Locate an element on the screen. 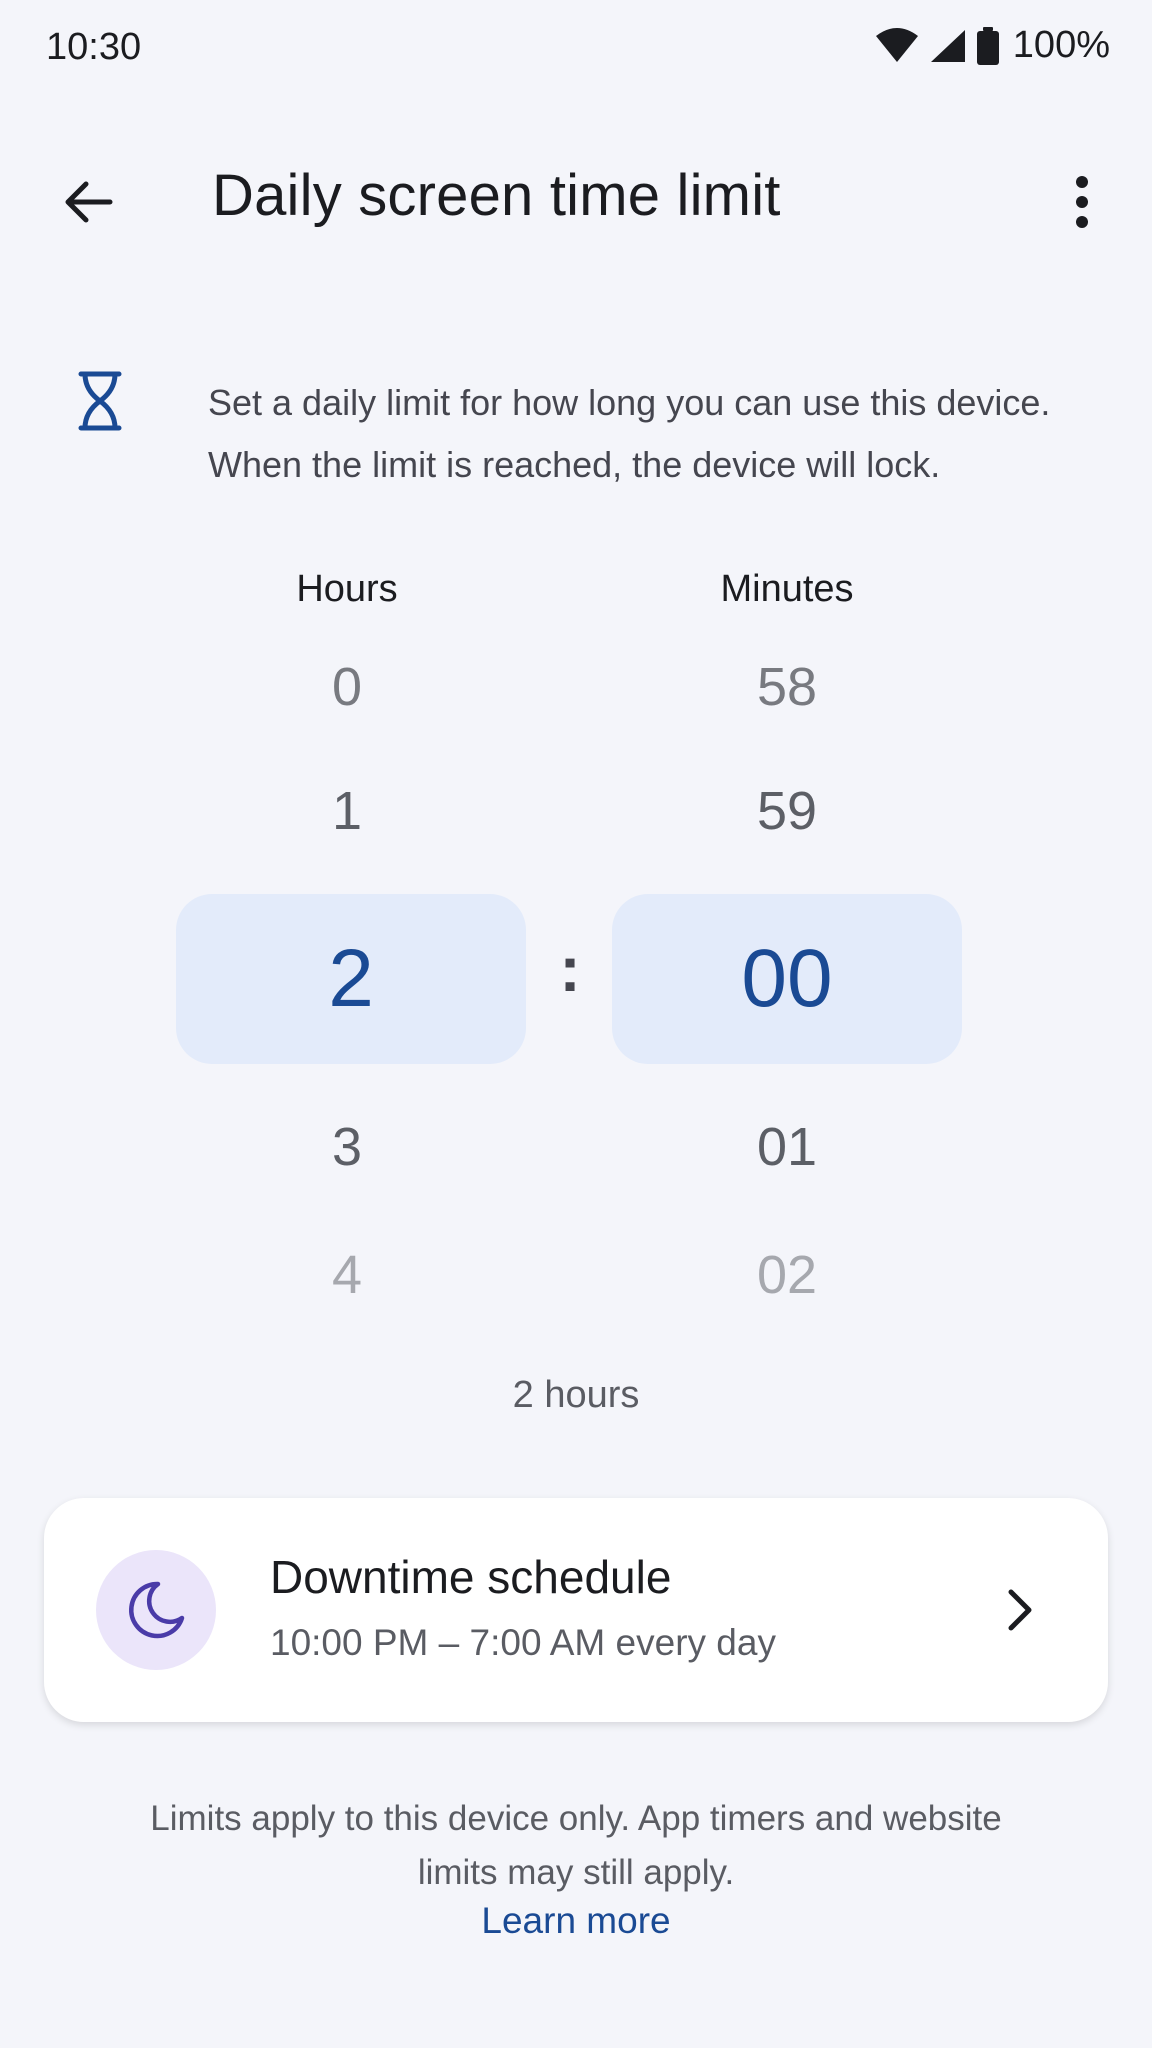 Image resolution: width=1152 pixels, height=2048 pixels. duration-summary: 2 hours is located at coordinates (576, 1395).